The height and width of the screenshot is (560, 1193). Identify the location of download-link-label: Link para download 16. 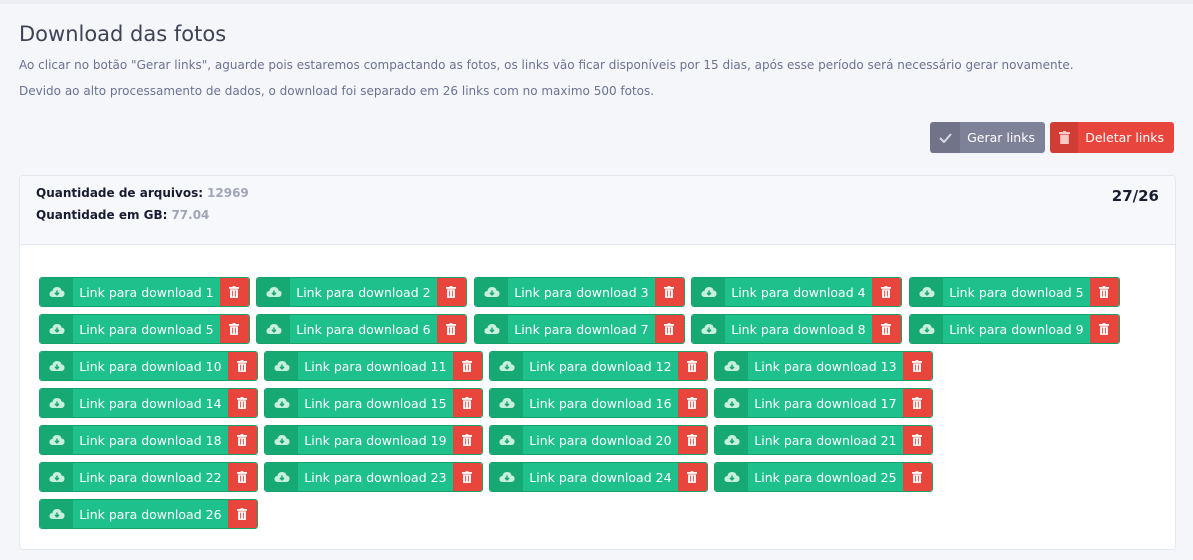
(600, 403).